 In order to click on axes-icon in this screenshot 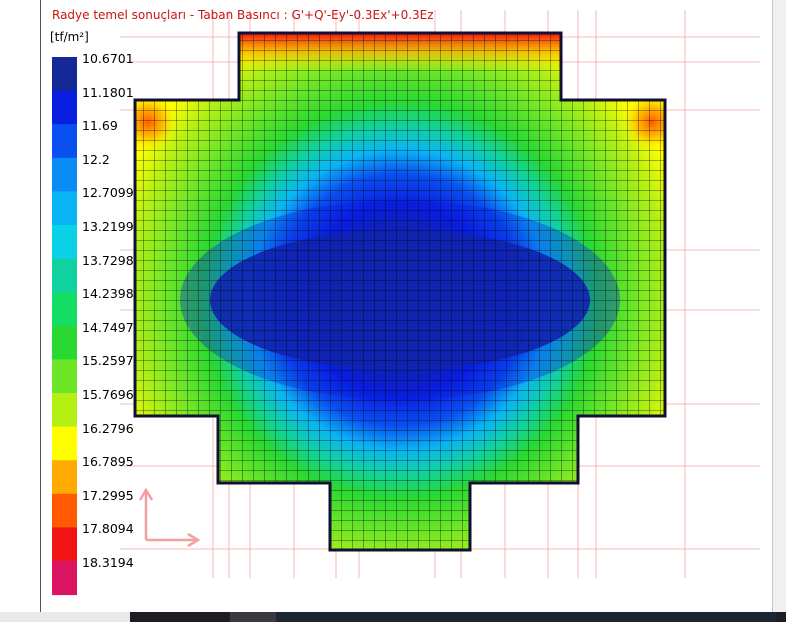, I will do `click(169, 517)`.